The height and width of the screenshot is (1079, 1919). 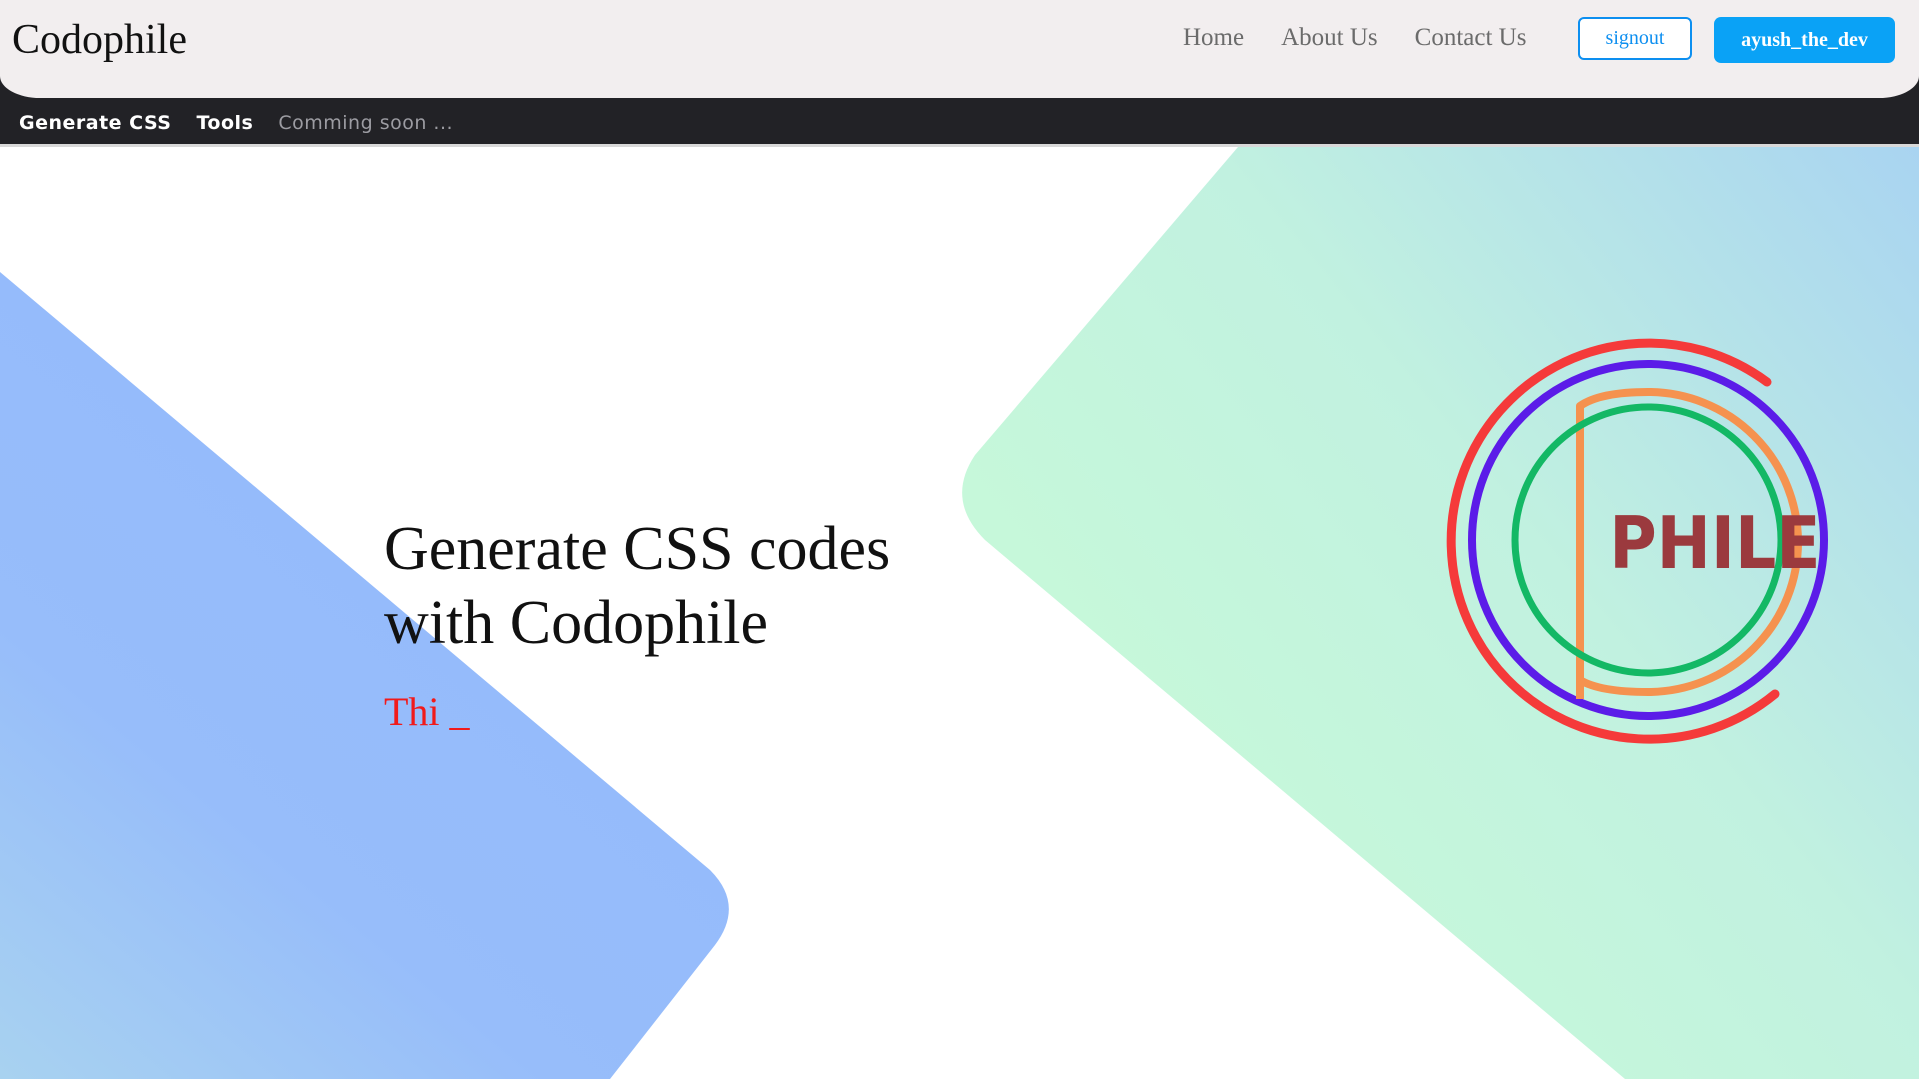 I want to click on signout-button: signout, so click(x=1635, y=38).